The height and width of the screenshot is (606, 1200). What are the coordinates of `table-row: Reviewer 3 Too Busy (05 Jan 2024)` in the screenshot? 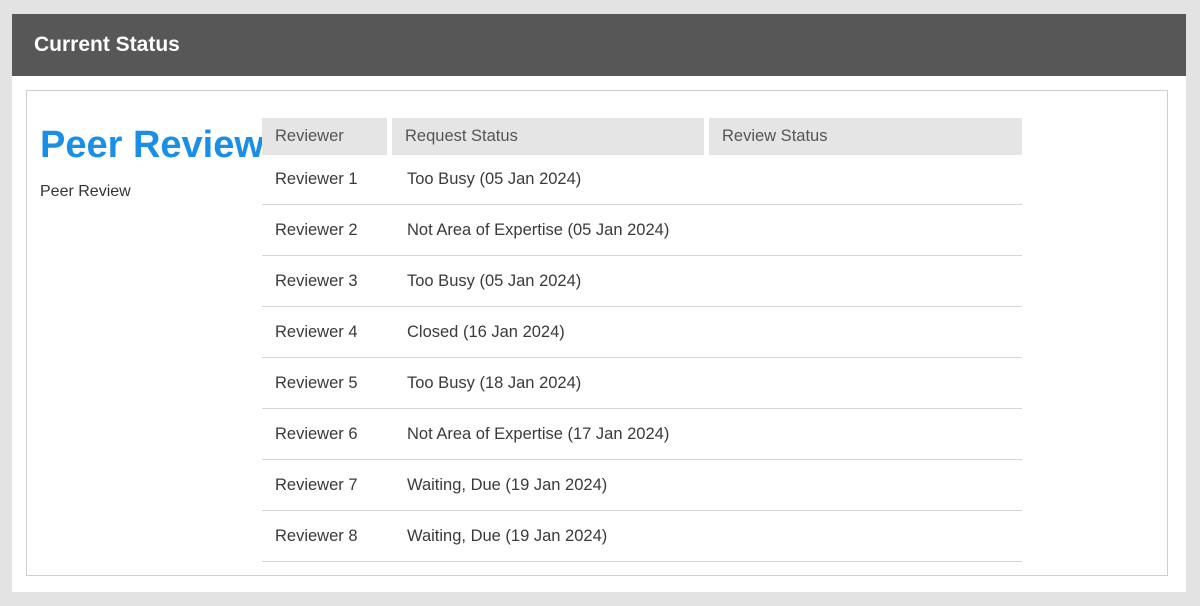 It's located at (642, 281).